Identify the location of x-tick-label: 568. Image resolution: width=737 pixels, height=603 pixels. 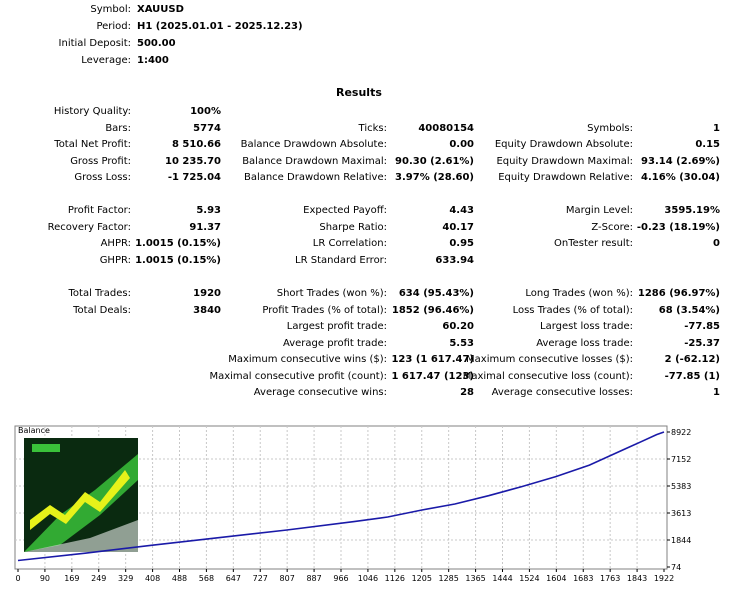
(206, 578).